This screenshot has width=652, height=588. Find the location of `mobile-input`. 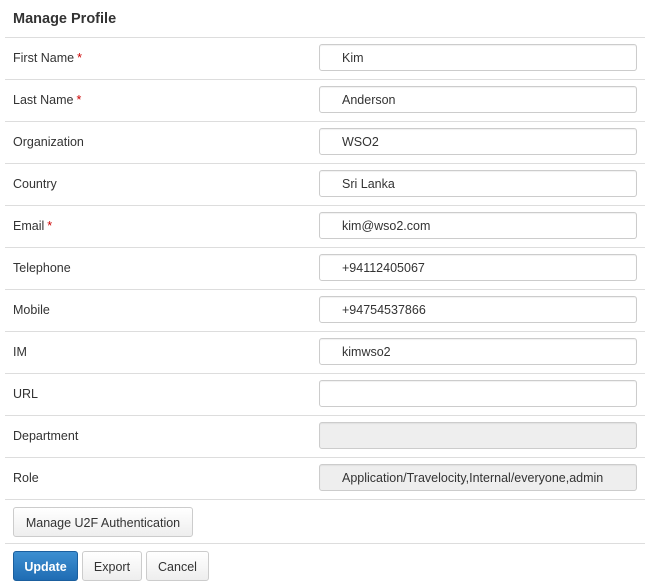

mobile-input is located at coordinates (478, 309).